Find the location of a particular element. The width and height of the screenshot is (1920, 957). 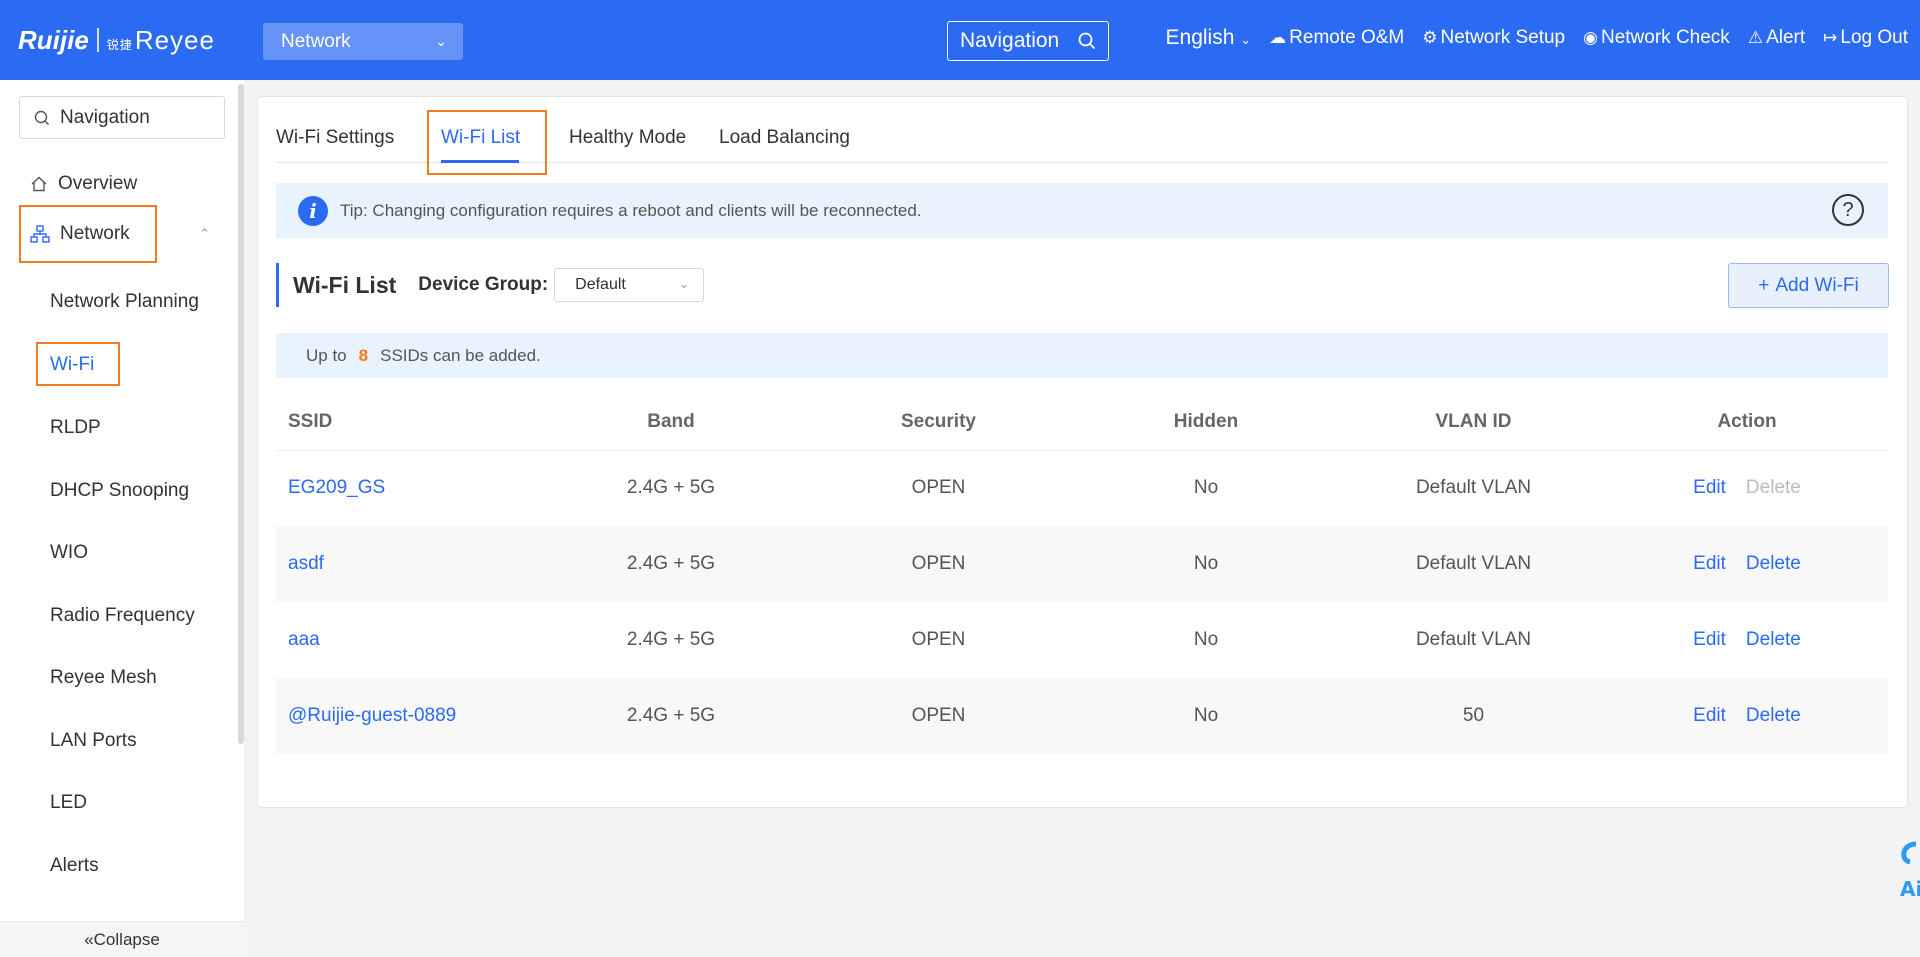

network-tree-icon is located at coordinates (40, 234).